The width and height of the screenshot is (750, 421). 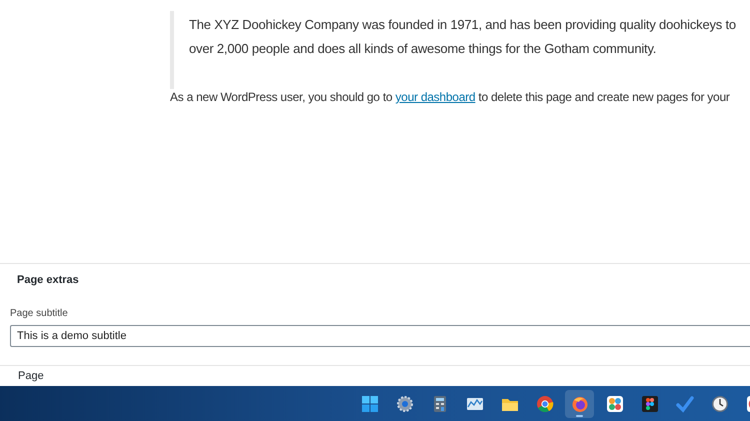 I want to click on clock-icon, so click(x=719, y=403).